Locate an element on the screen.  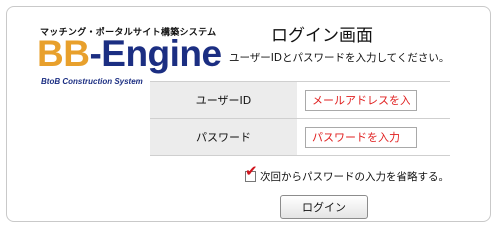
checkmark-icon: ✔ is located at coordinates (251, 171).